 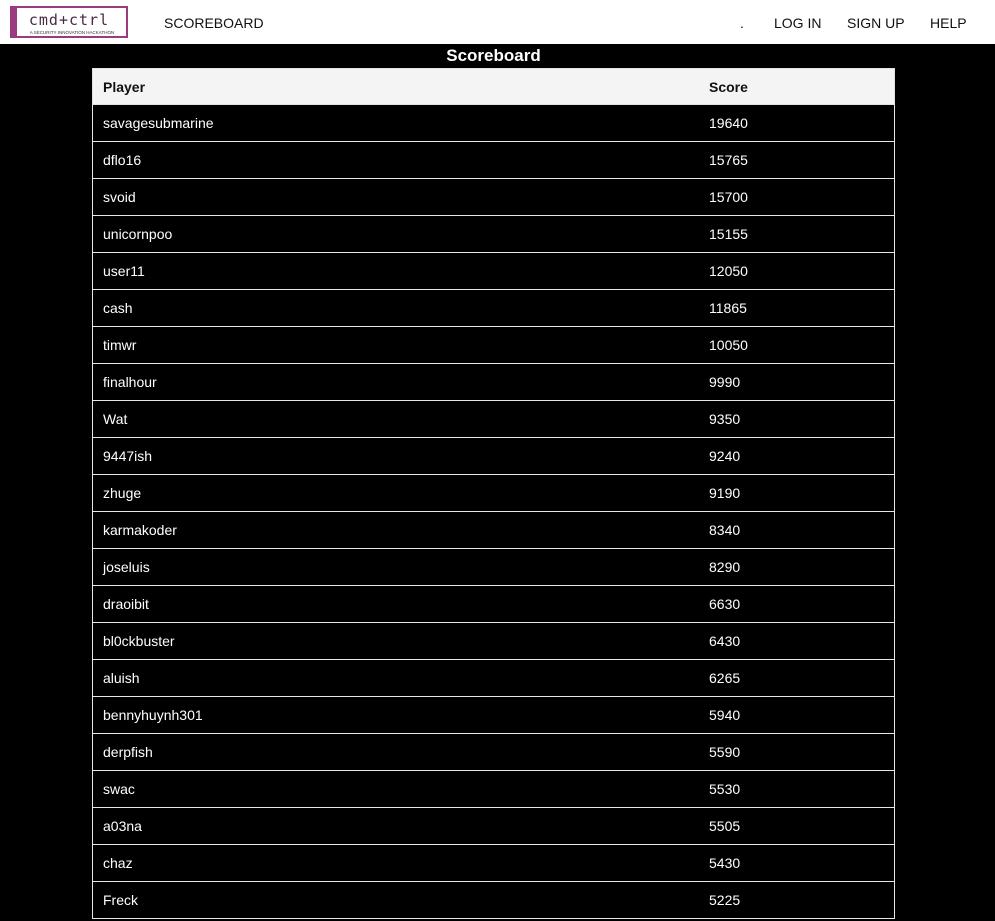 I want to click on table-row: aluish 6265, so click(x=493, y=678).